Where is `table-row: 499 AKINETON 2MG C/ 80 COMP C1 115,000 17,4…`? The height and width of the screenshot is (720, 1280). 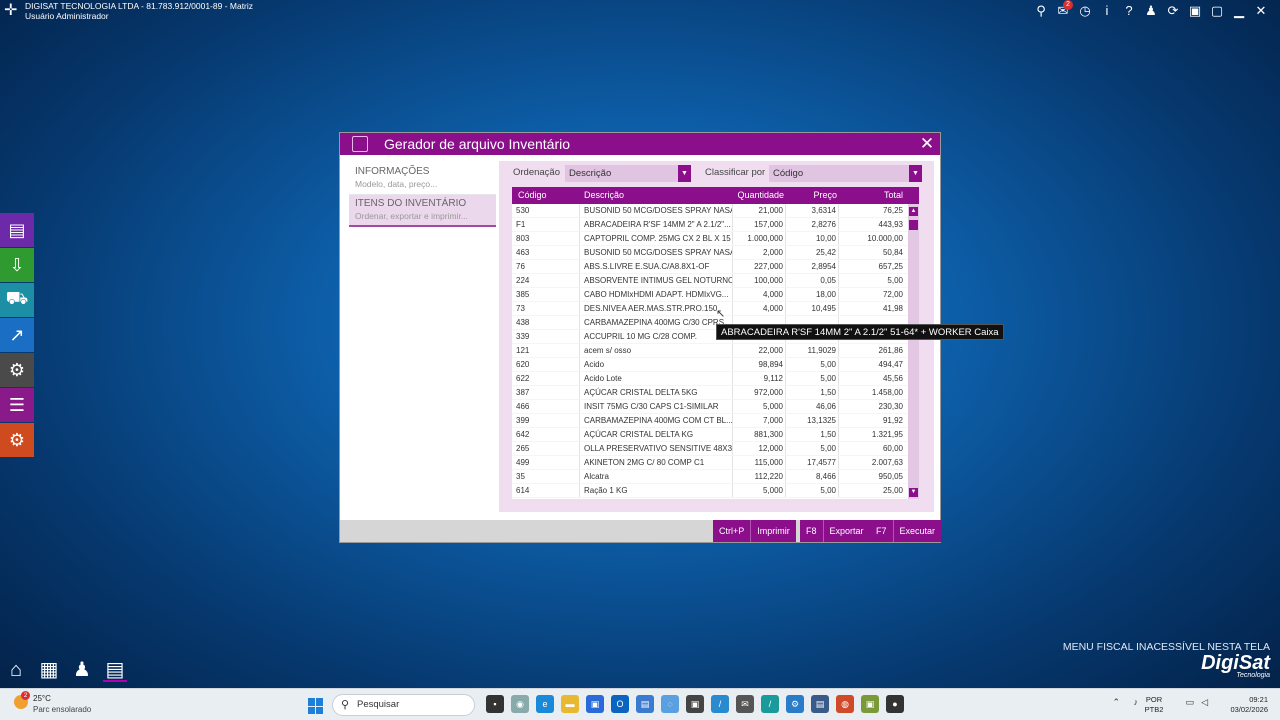 table-row: 499 AKINETON 2MG C/ 80 COMP C1 115,000 17,4… is located at coordinates (715, 463).